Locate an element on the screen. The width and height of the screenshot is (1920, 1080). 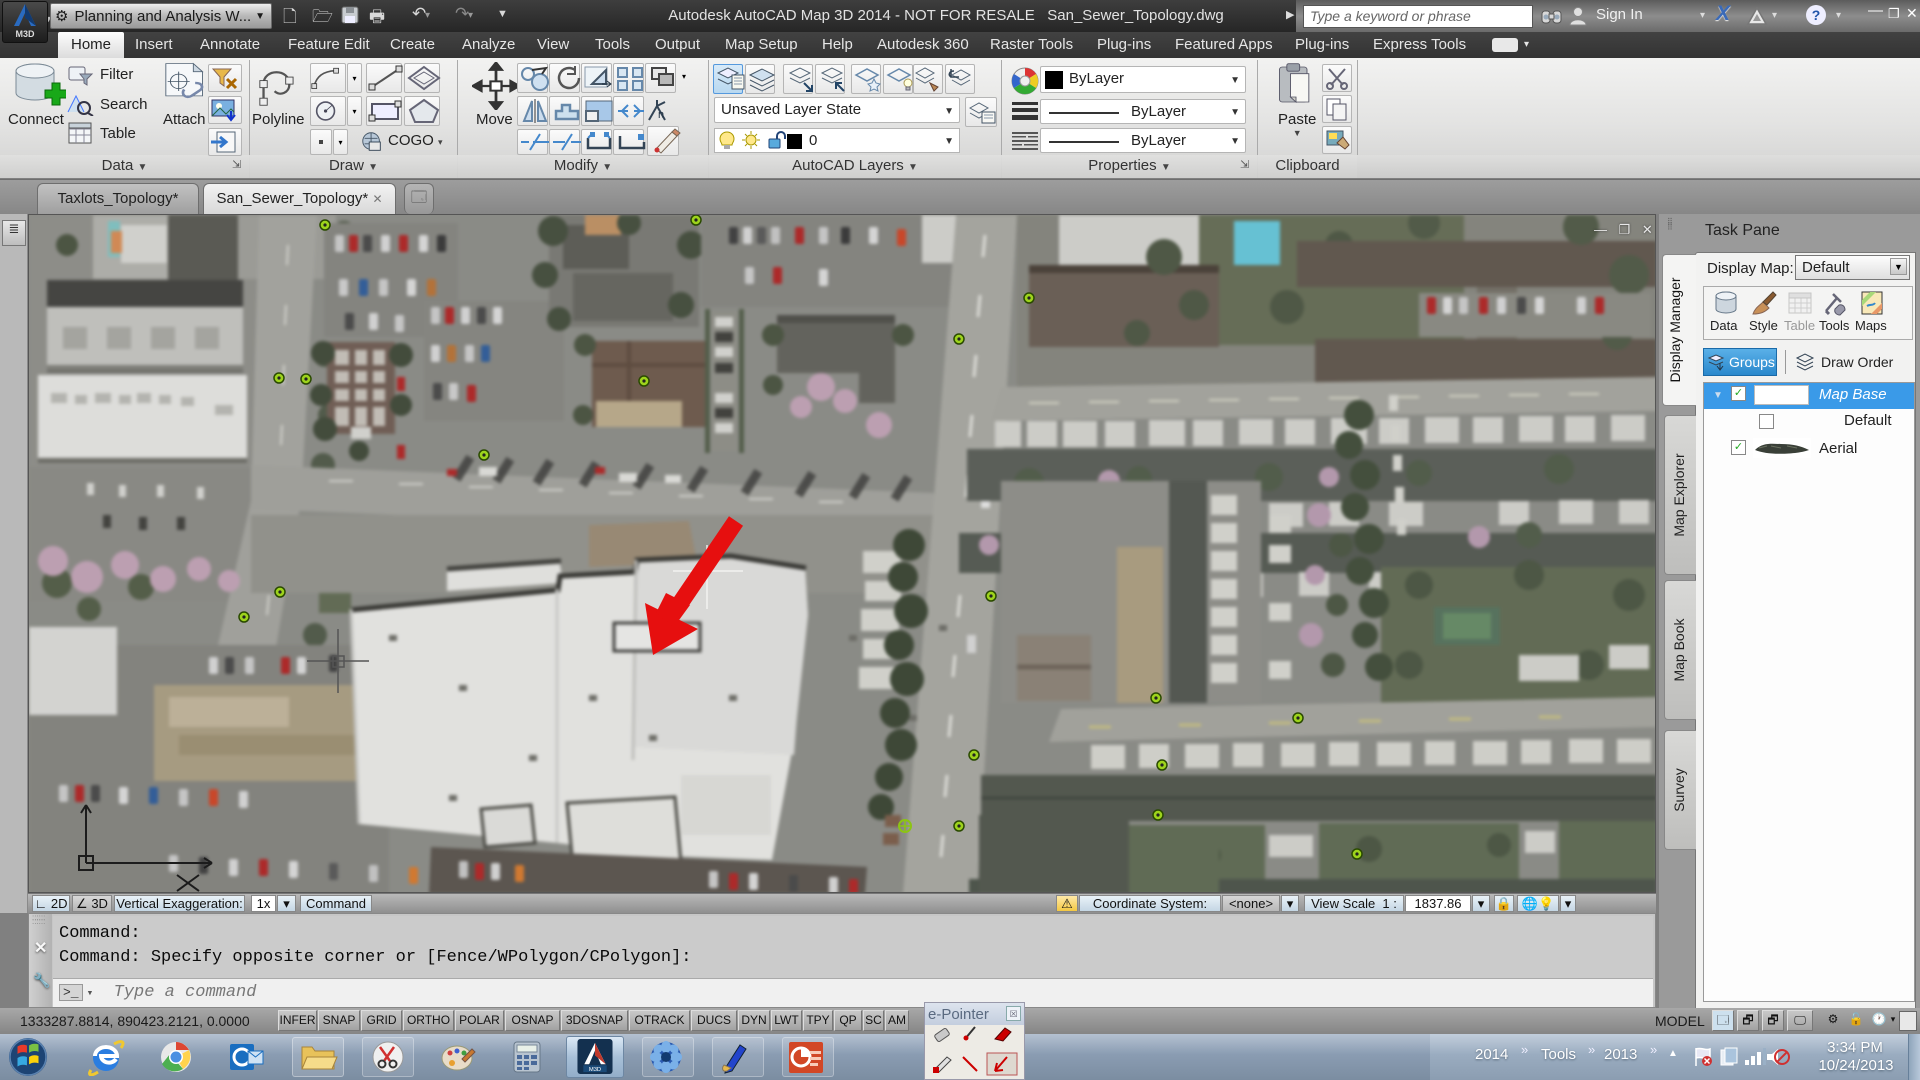
svg-text: M3D is located at coordinates (595, 1070).